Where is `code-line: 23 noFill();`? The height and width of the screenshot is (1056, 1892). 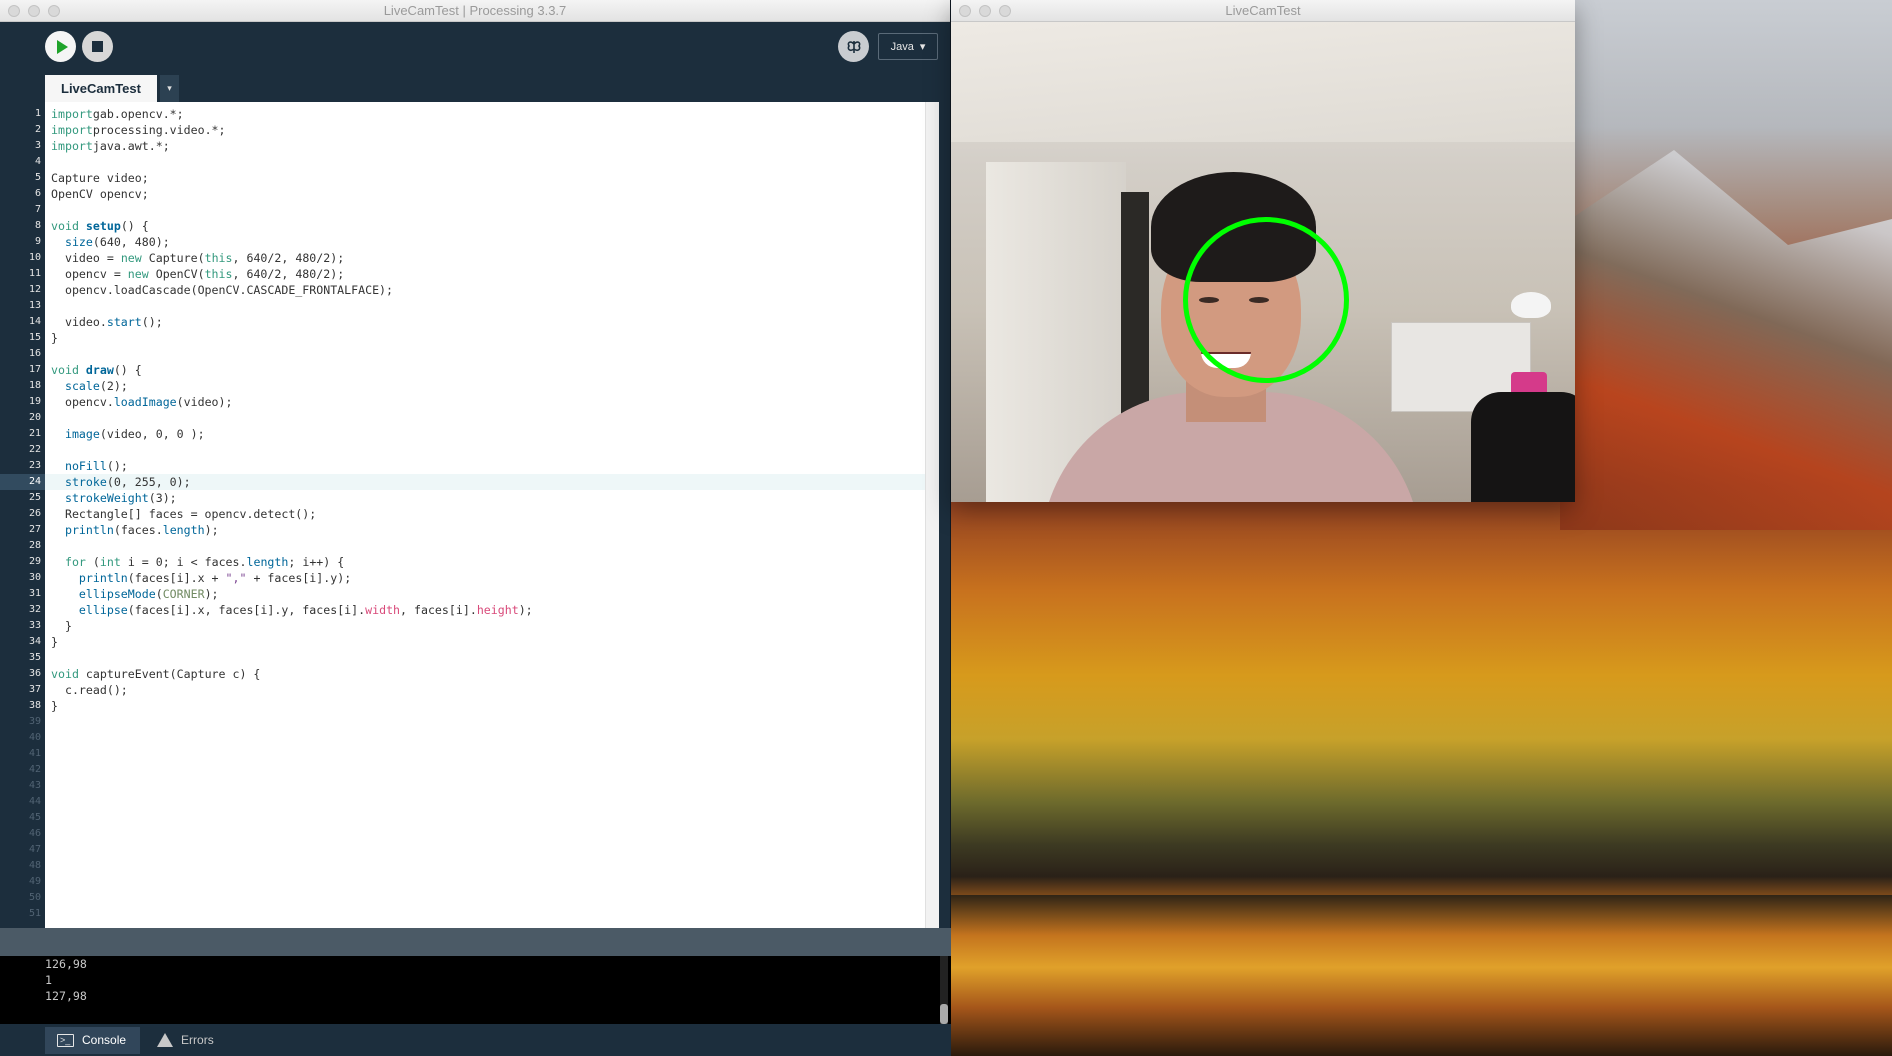
code-line: 23 noFill(); is located at coordinates (469, 466).